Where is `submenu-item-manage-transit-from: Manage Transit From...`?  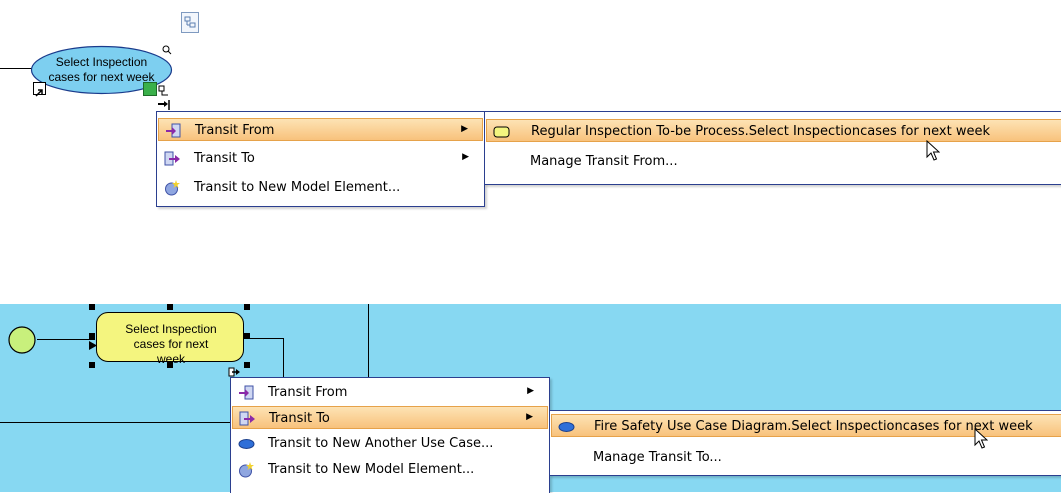
submenu-item-manage-transit-from: Manage Transit From... is located at coordinates (773, 161).